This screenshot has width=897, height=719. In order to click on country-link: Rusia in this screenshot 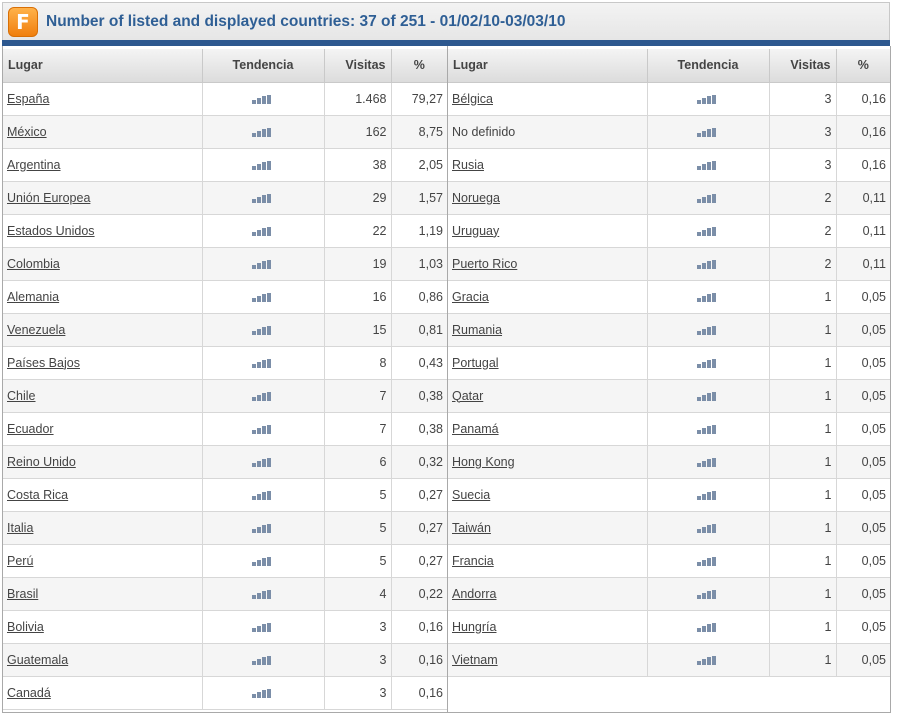, I will do `click(468, 165)`.